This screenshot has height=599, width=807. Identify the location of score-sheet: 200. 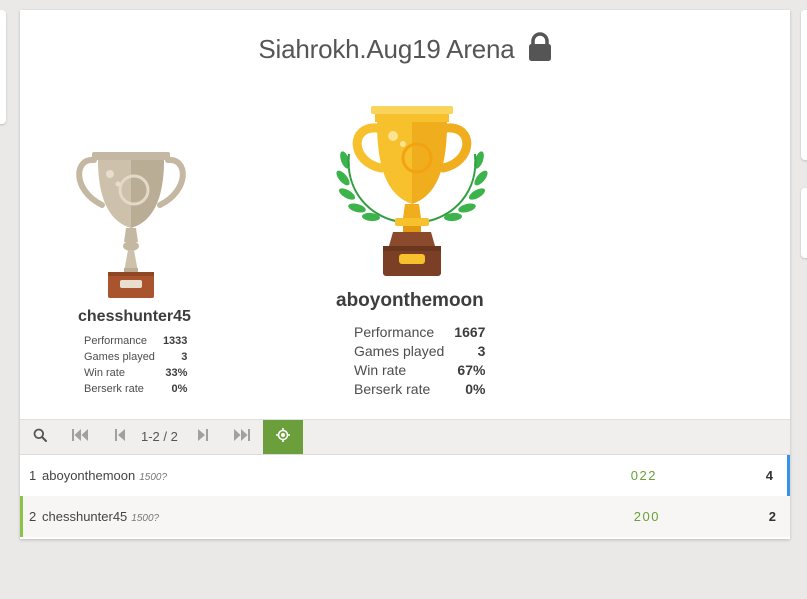
(646, 516).